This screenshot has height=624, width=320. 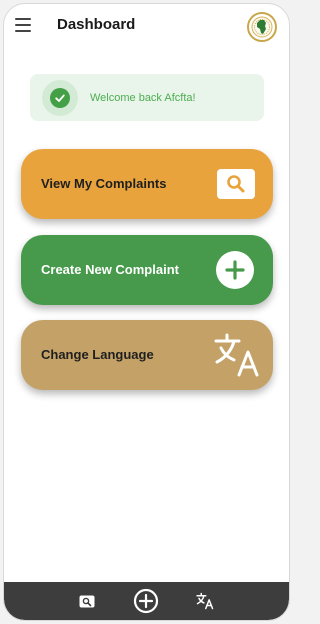 I want to click on add-circle-icon, so click(x=235, y=270).